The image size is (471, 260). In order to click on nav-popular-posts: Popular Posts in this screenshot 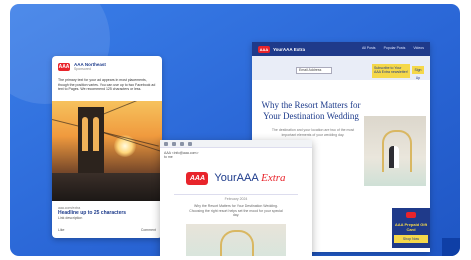, I will do `click(395, 48)`.